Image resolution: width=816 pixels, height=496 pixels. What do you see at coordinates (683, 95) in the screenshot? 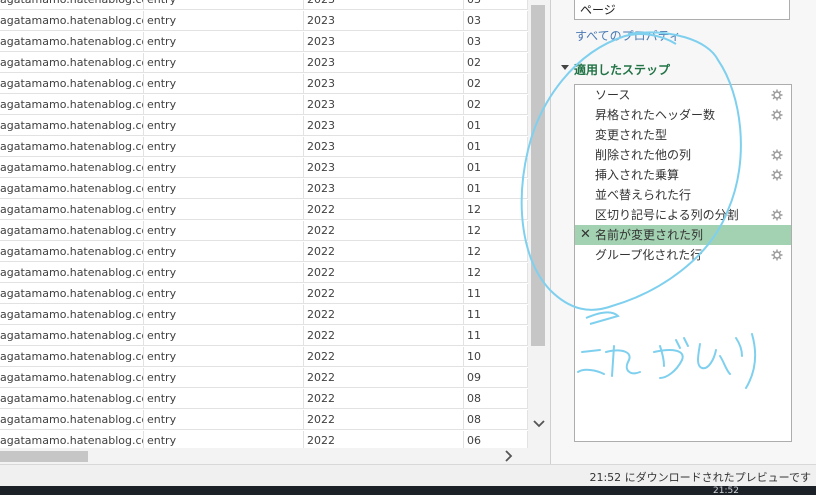
I see `applied-step: ソース` at bounding box center [683, 95].